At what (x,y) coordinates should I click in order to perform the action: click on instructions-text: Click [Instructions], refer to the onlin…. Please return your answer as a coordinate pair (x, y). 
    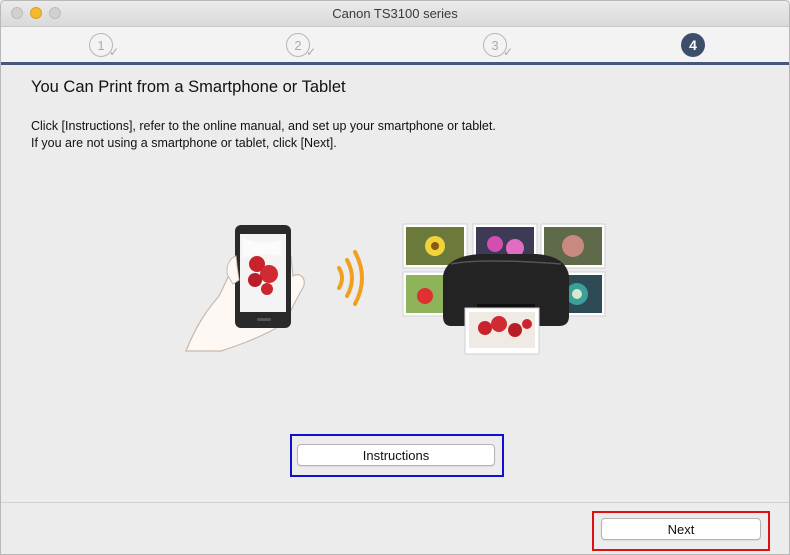
    Looking at the image, I should click on (263, 135).